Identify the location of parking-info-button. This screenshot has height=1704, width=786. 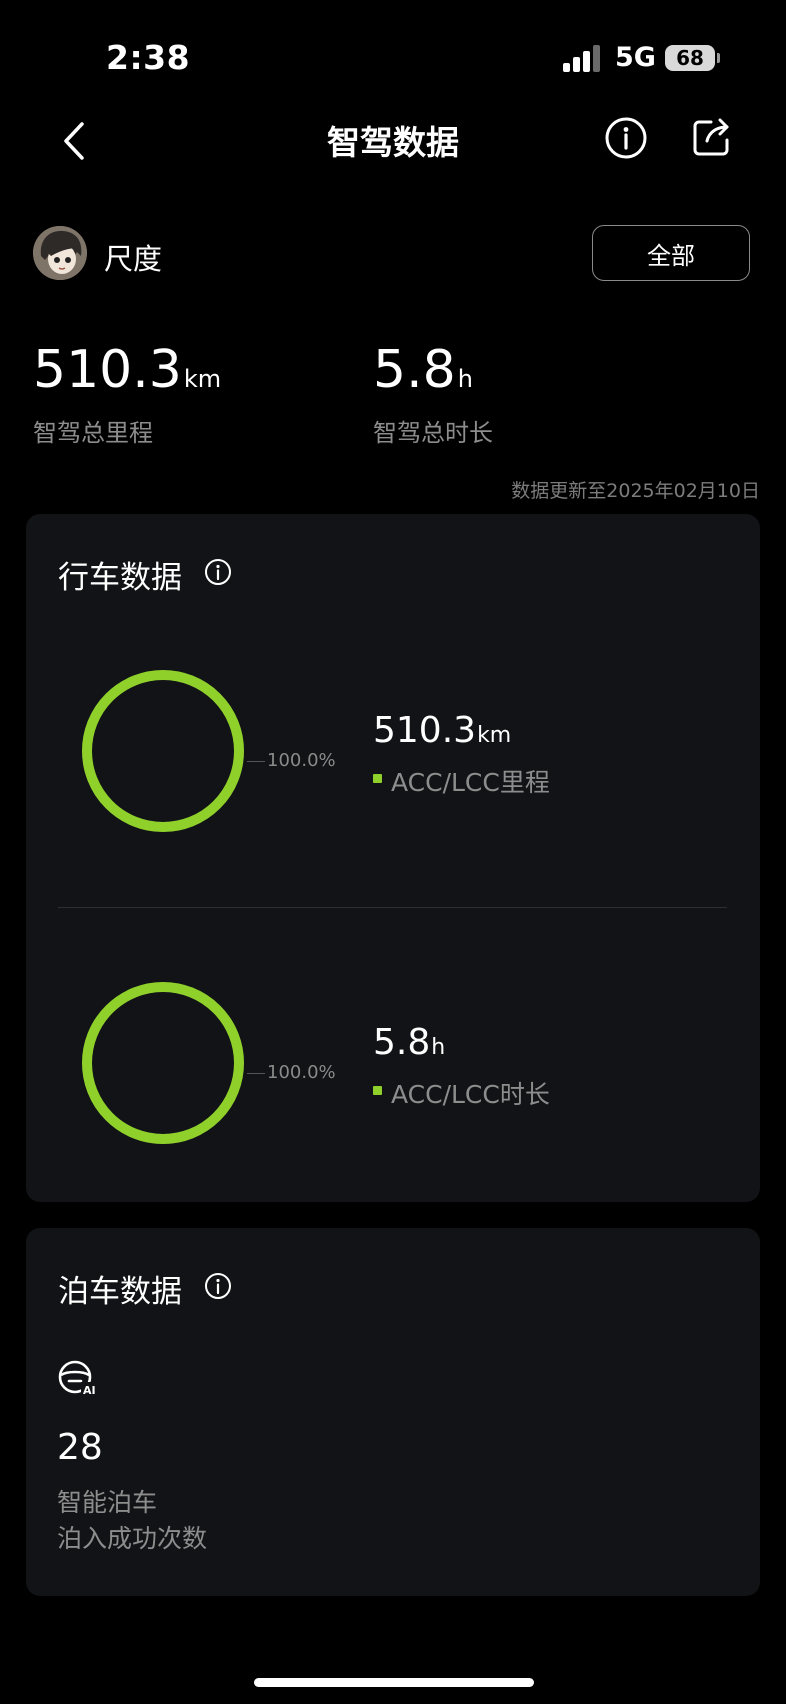
(218, 1286).